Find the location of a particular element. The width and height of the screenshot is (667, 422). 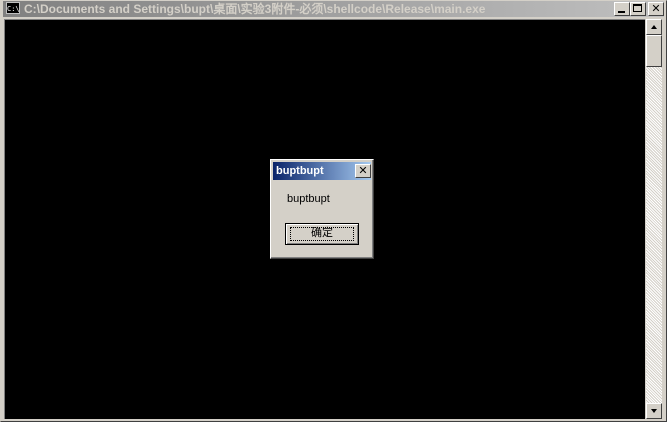

console-app-icon: C:\ is located at coordinates (13, 8).